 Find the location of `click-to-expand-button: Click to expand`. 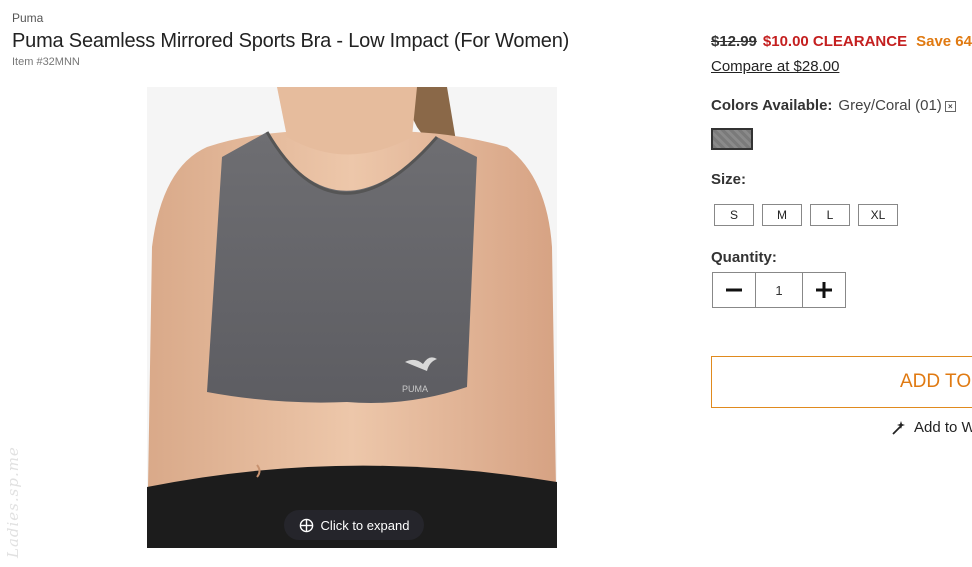

click-to-expand-button: Click to expand is located at coordinates (354, 525).